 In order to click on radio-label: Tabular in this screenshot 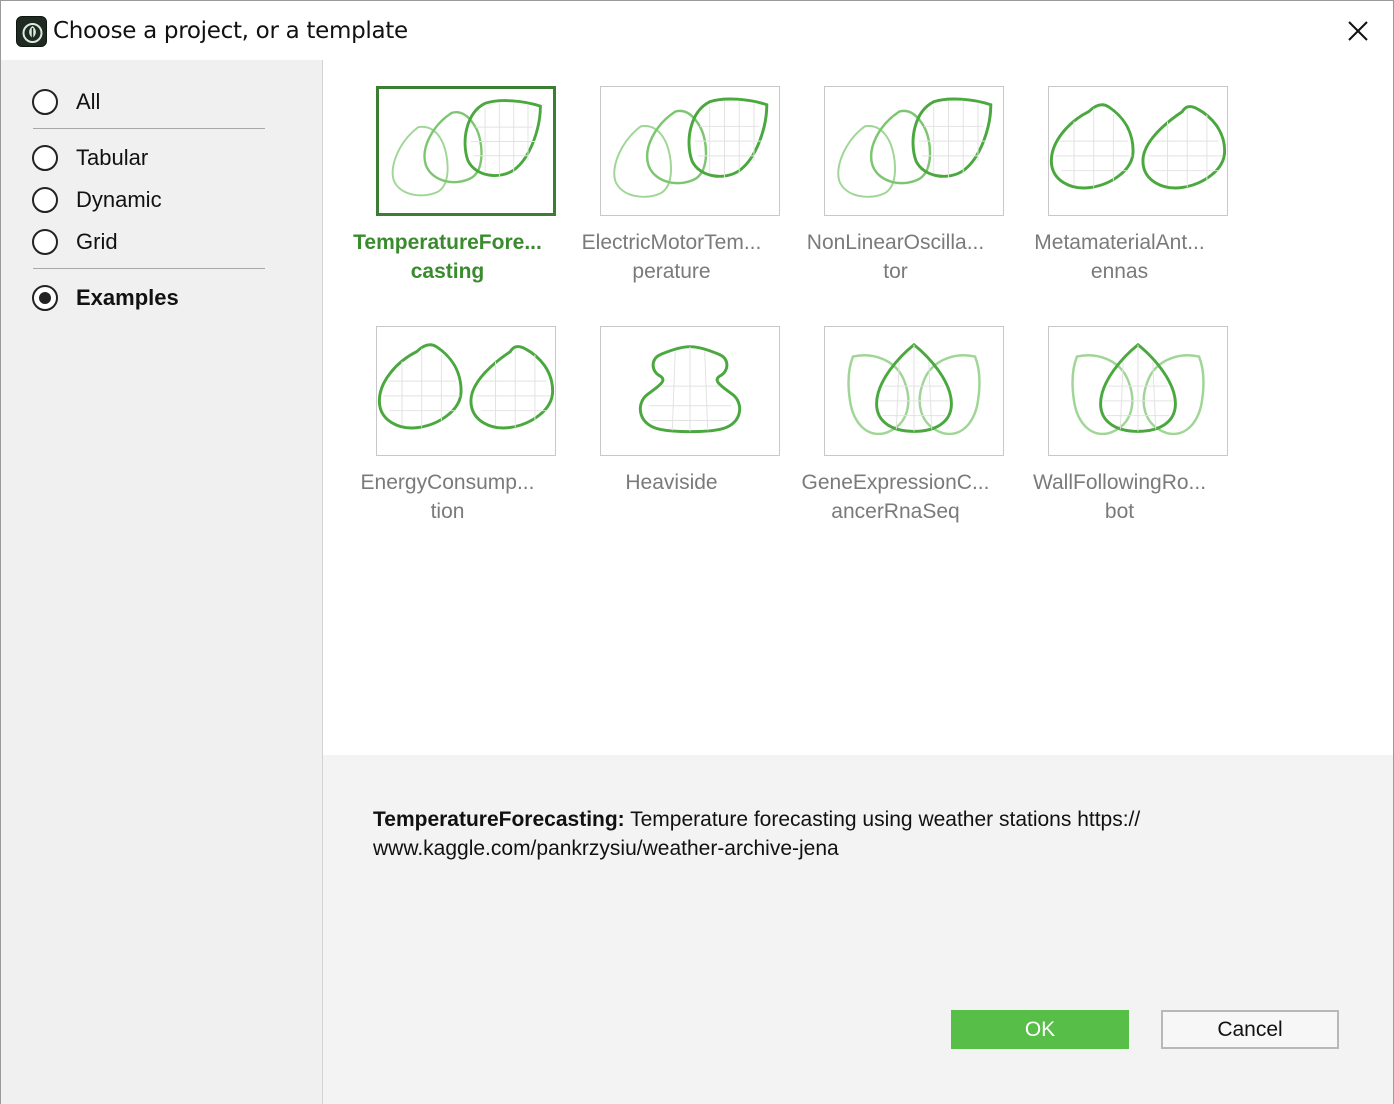, I will do `click(112, 157)`.